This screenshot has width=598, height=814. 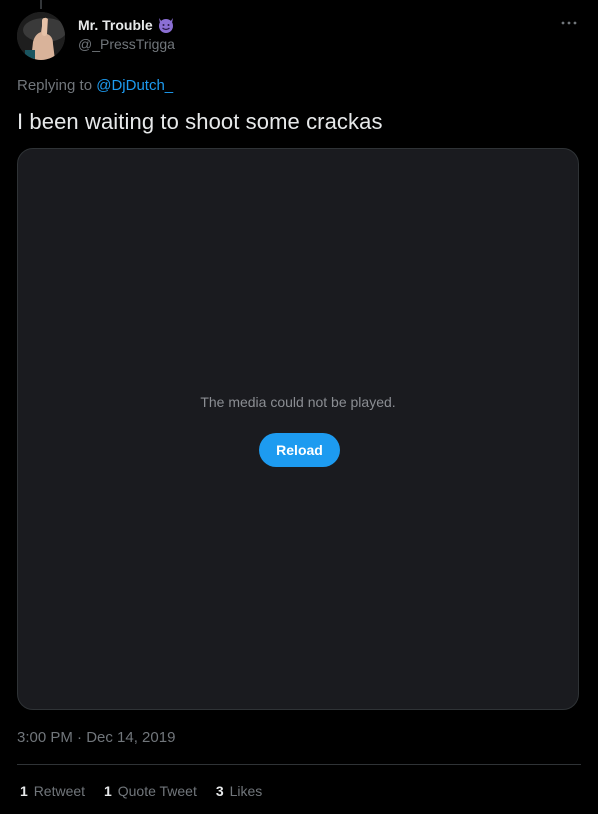 I want to click on quote-tweet-count: 1, so click(x=108, y=791).